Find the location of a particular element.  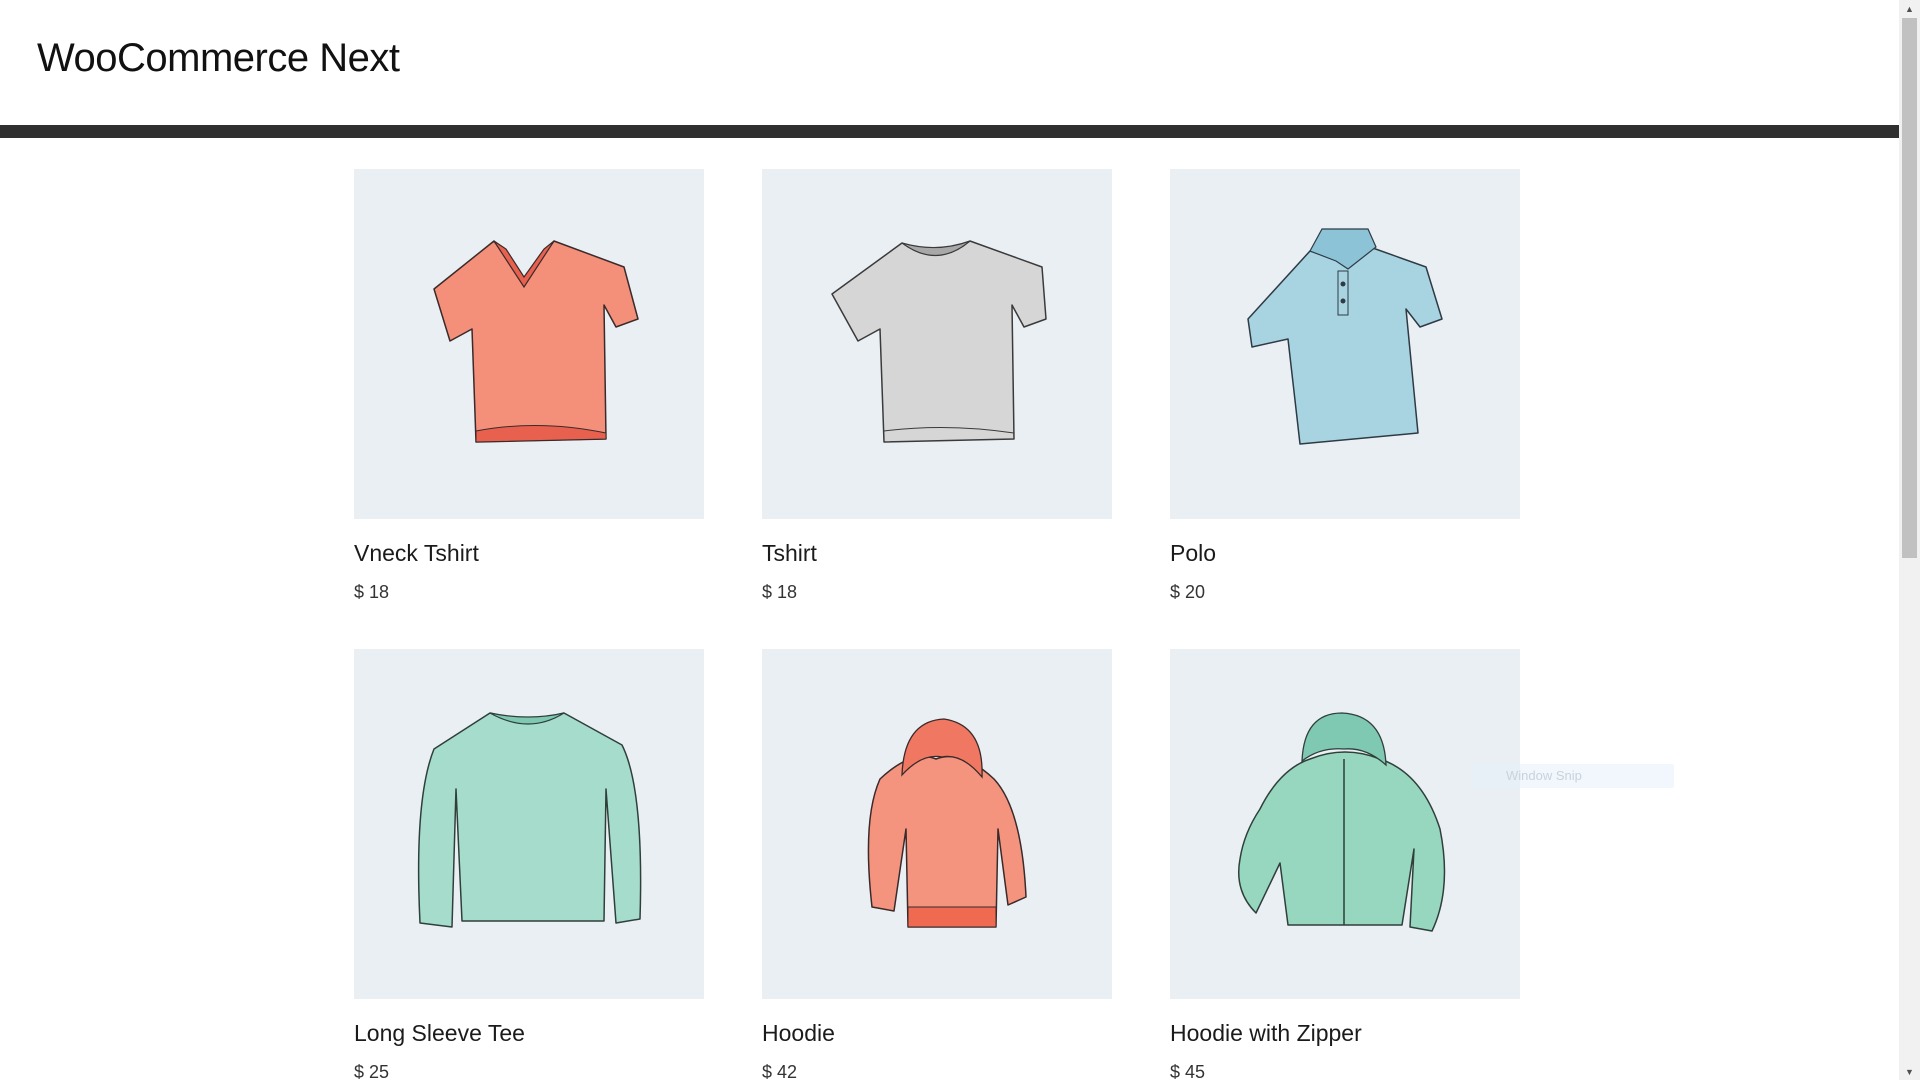

product-title: Vneck Tshirt is located at coordinates (416, 553).